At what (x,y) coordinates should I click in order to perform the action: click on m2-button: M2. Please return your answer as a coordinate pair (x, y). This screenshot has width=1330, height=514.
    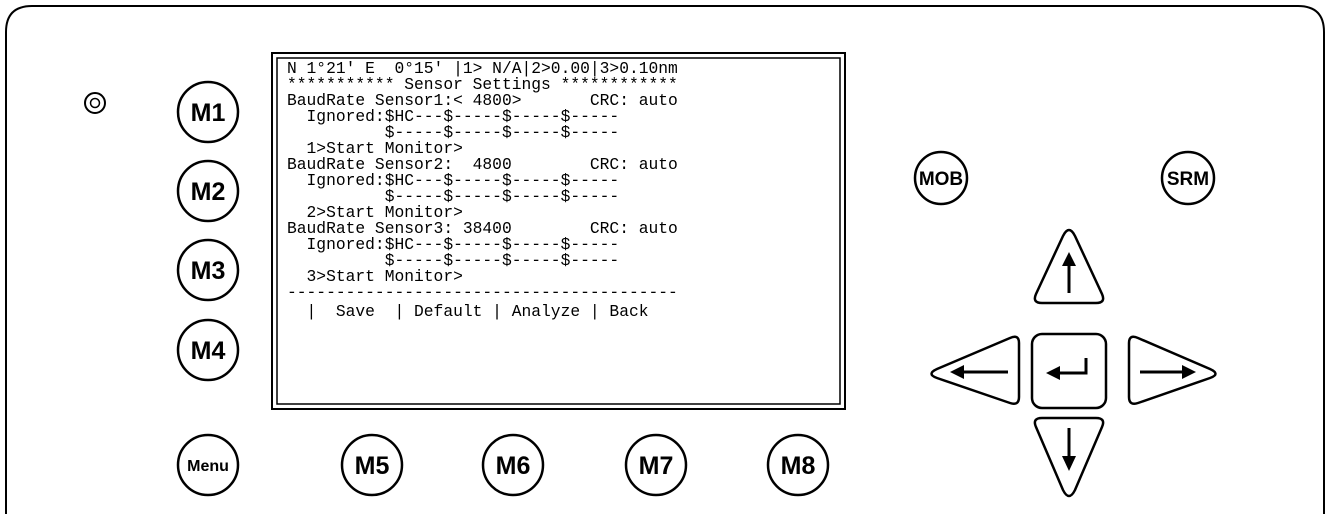
    Looking at the image, I should click on (208, 191).